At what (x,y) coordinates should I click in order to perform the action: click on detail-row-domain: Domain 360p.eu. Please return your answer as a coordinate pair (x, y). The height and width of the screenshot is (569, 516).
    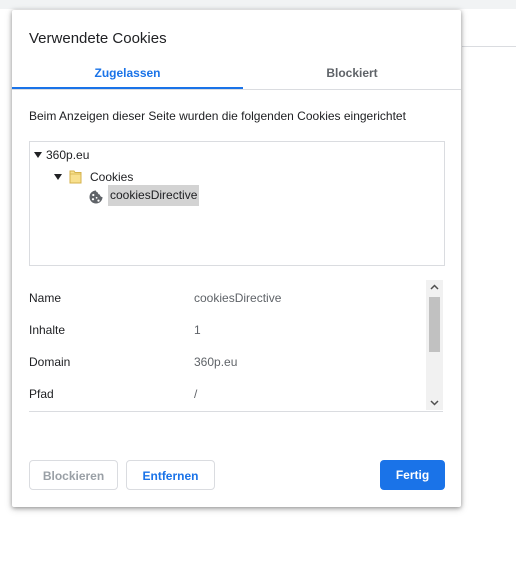
    Looking at the image, I should click on (228, 362).